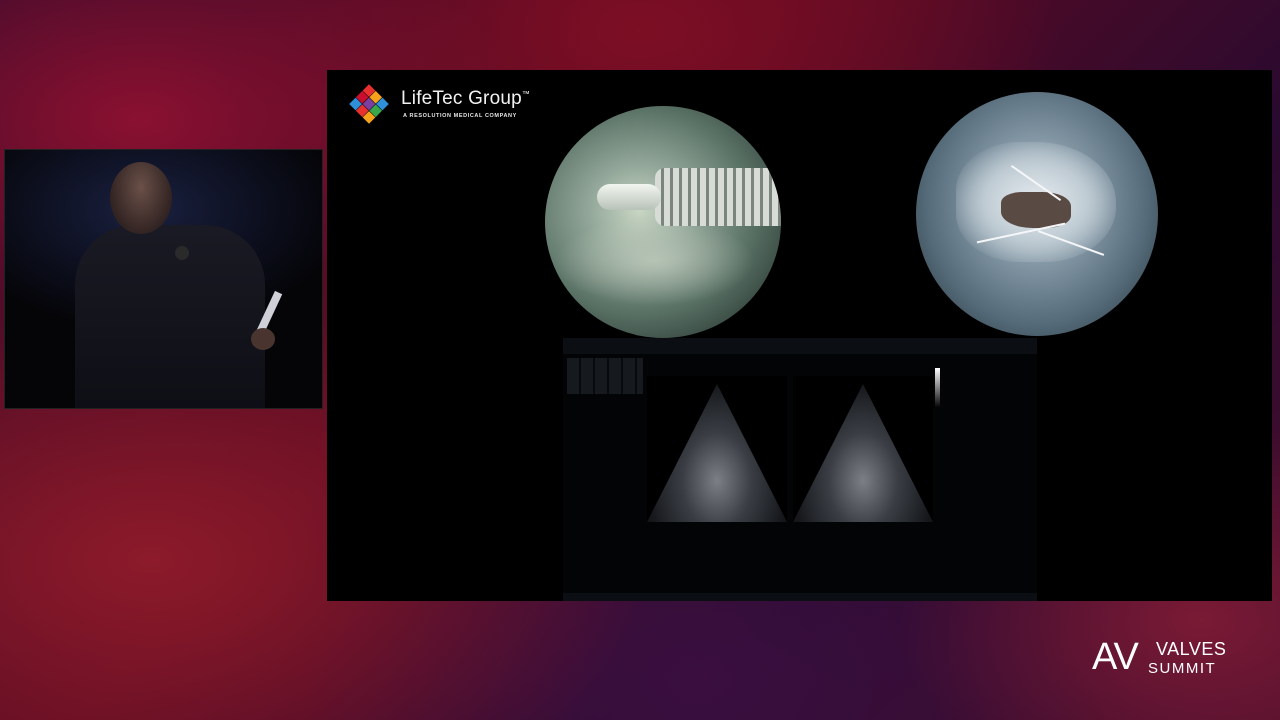  I want to click on echo-image-right, so click(863, 449).